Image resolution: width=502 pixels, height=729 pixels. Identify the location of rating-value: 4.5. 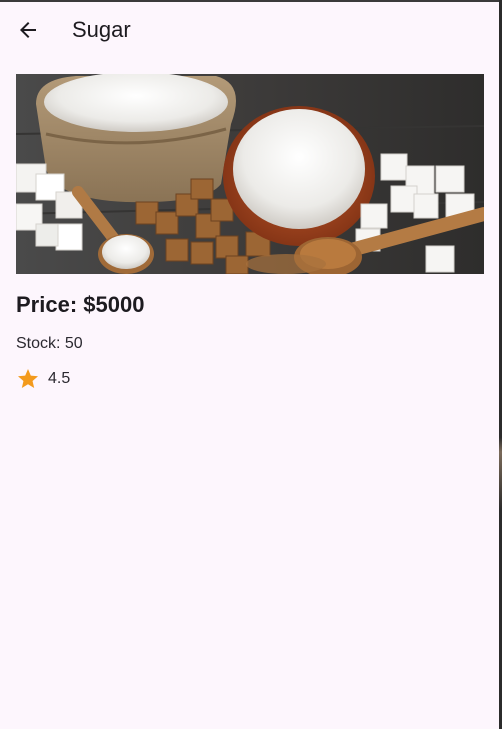
(59, 378).